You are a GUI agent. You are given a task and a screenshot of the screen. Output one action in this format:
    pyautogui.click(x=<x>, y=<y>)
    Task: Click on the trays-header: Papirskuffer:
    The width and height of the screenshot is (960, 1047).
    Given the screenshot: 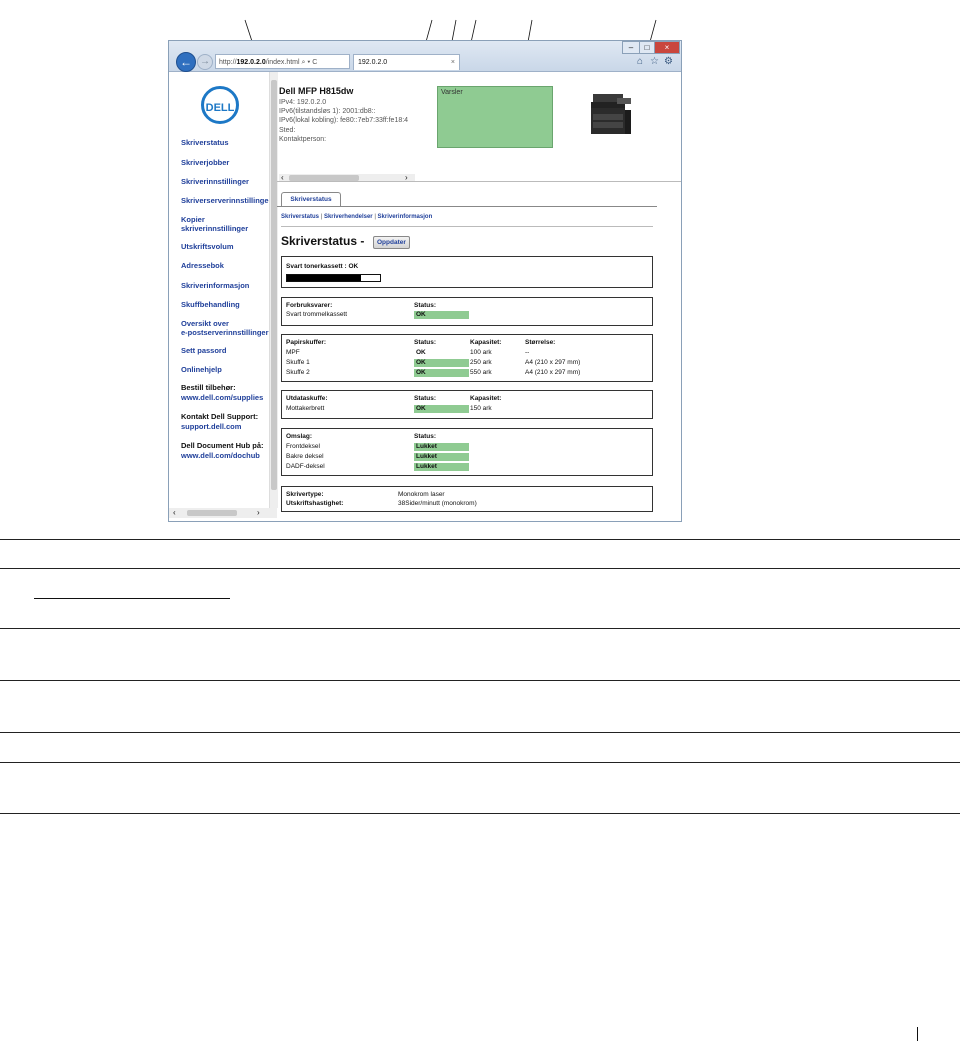 What is the action you would take?
    pyautogui.click(x=306, y=342)
    